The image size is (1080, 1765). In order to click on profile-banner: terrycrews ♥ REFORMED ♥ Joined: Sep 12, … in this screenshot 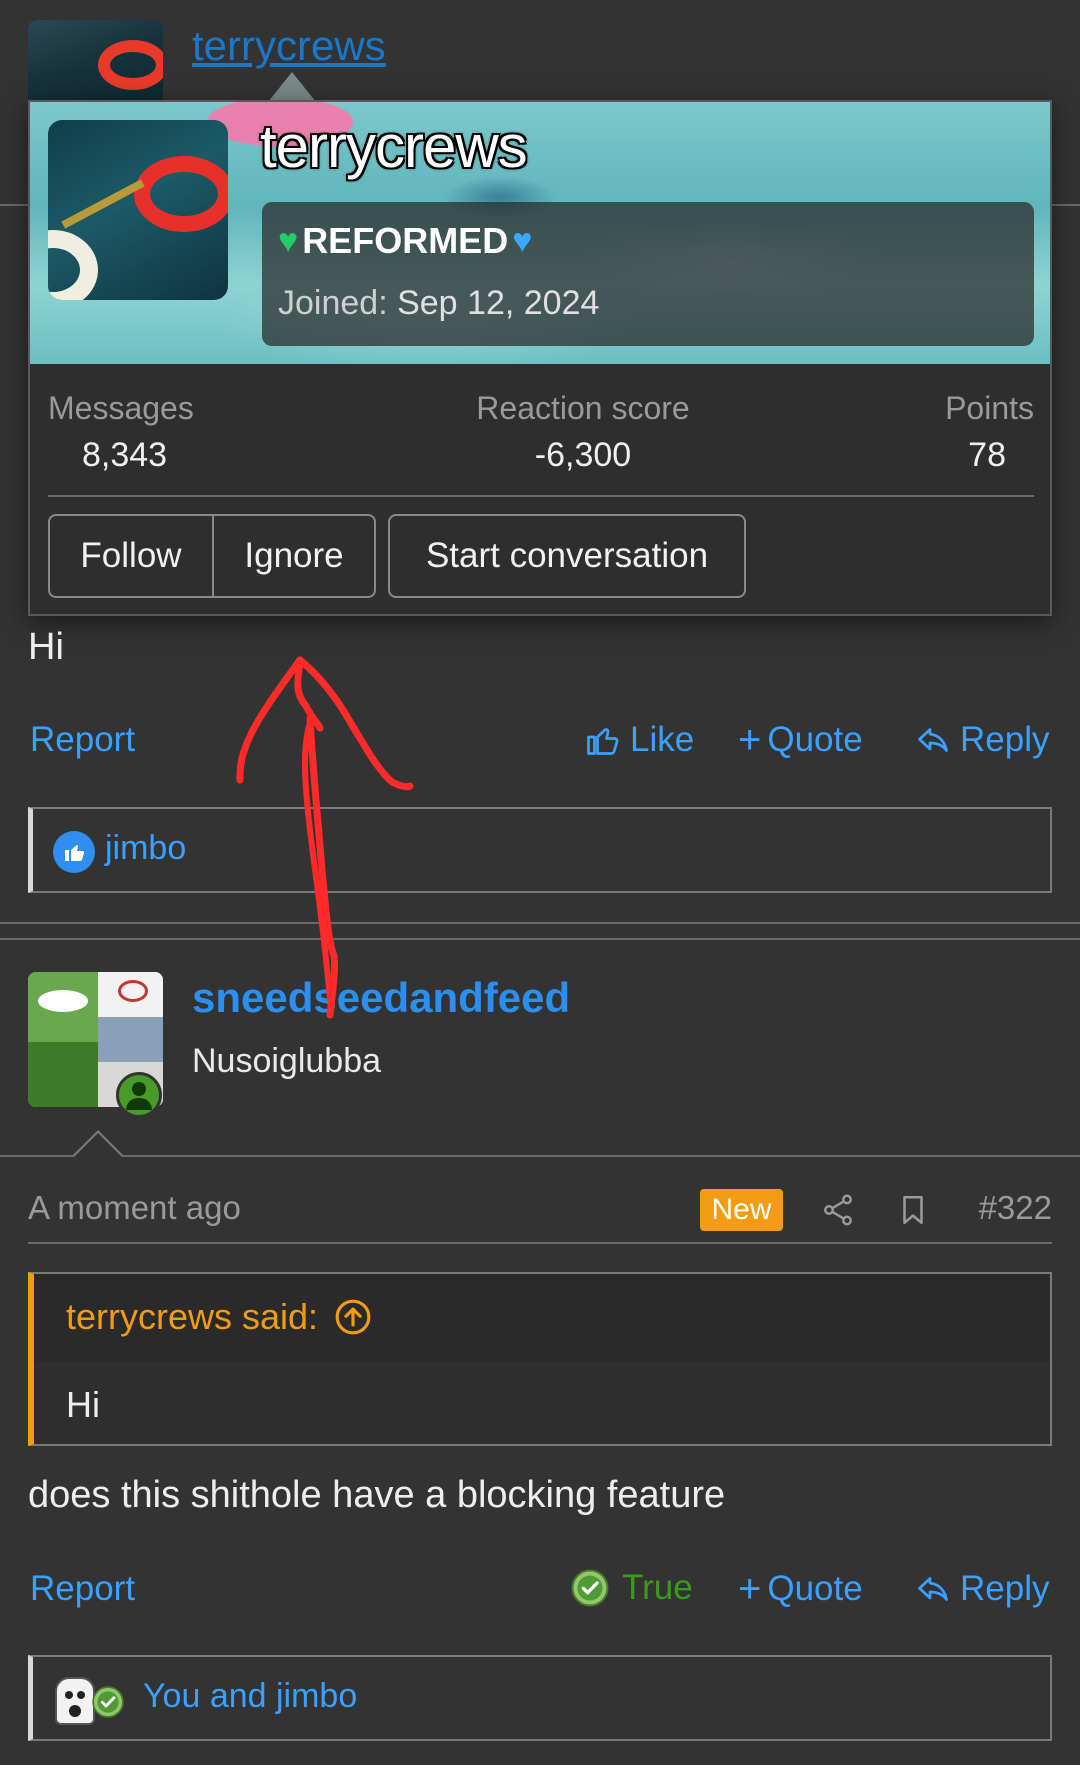, I will do `click(540, 233)`.